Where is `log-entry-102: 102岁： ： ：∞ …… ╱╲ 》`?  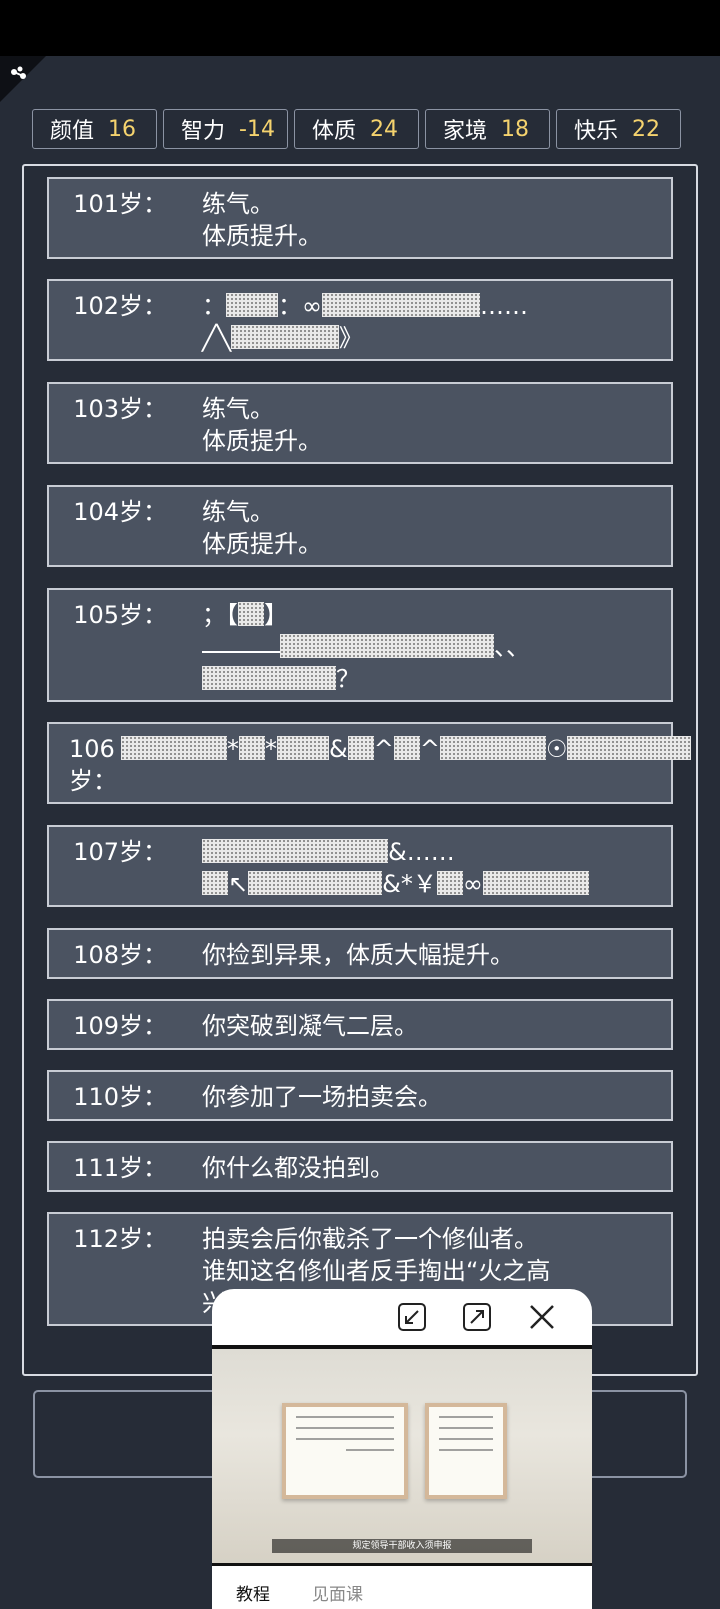
log-entry-102: 102岁： ： ：∞ …… ╱╲ 》 is located at coordinates (360, 320).